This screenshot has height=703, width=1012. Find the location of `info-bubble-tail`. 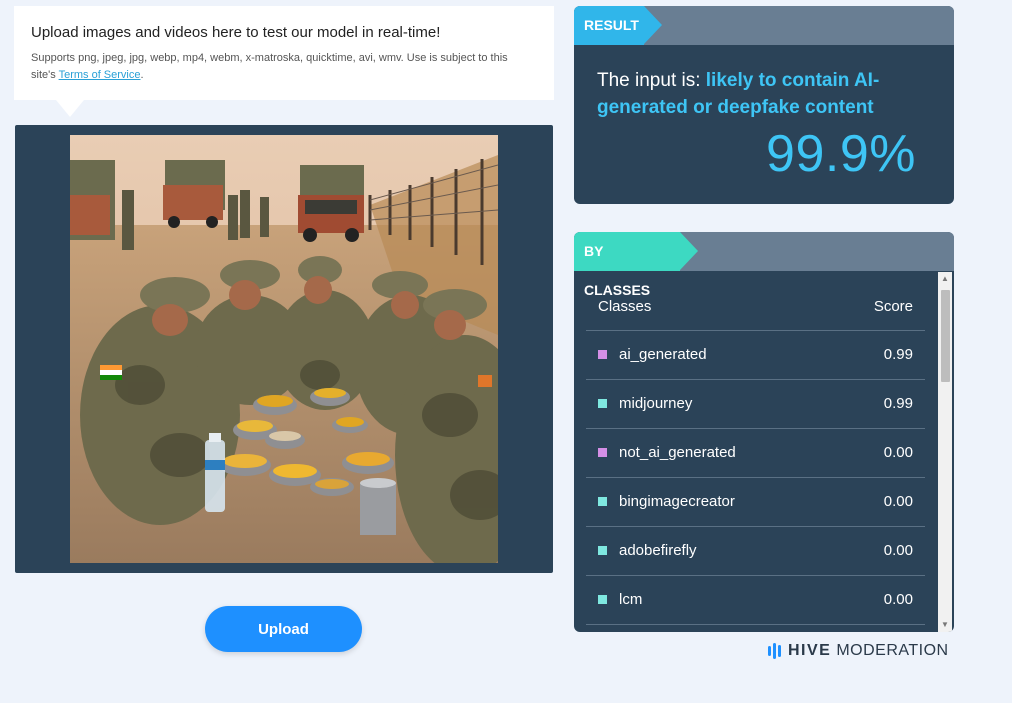

info-bubble-tail is located at coordinates (70, 108).